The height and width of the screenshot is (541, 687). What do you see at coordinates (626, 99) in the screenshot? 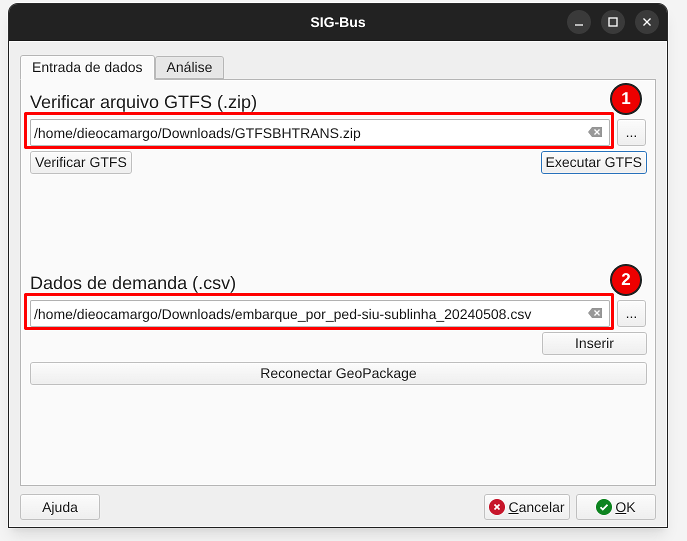
I see `callout-badge: 1` at bounding box center [626, 99].